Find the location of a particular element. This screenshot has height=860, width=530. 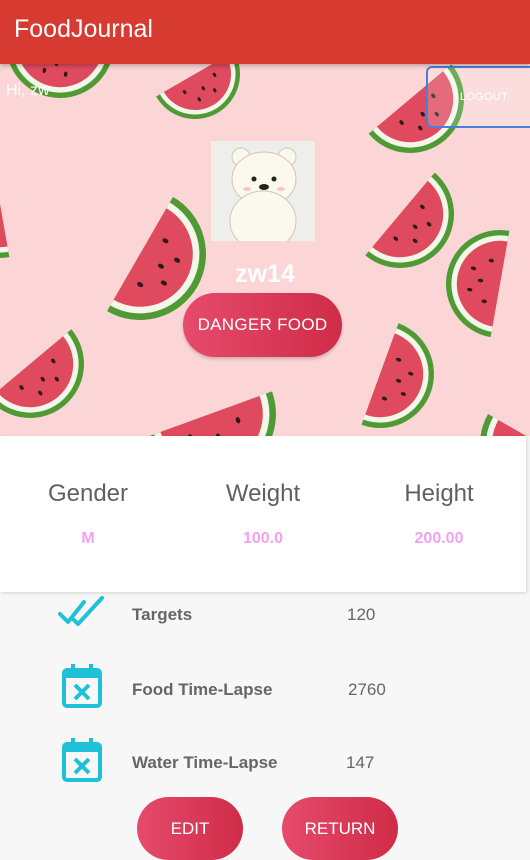

stat-value: M is located at coordinates (88, 538).